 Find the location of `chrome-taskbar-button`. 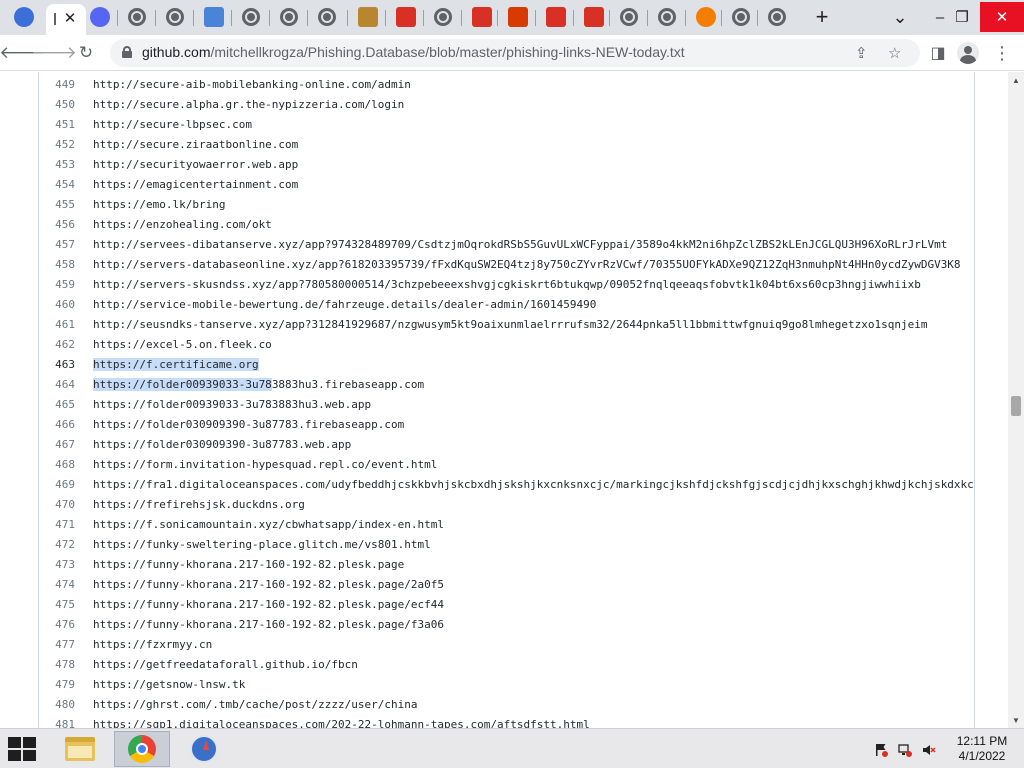

chrome-taskbar-button is located at coordinates (142, 749).